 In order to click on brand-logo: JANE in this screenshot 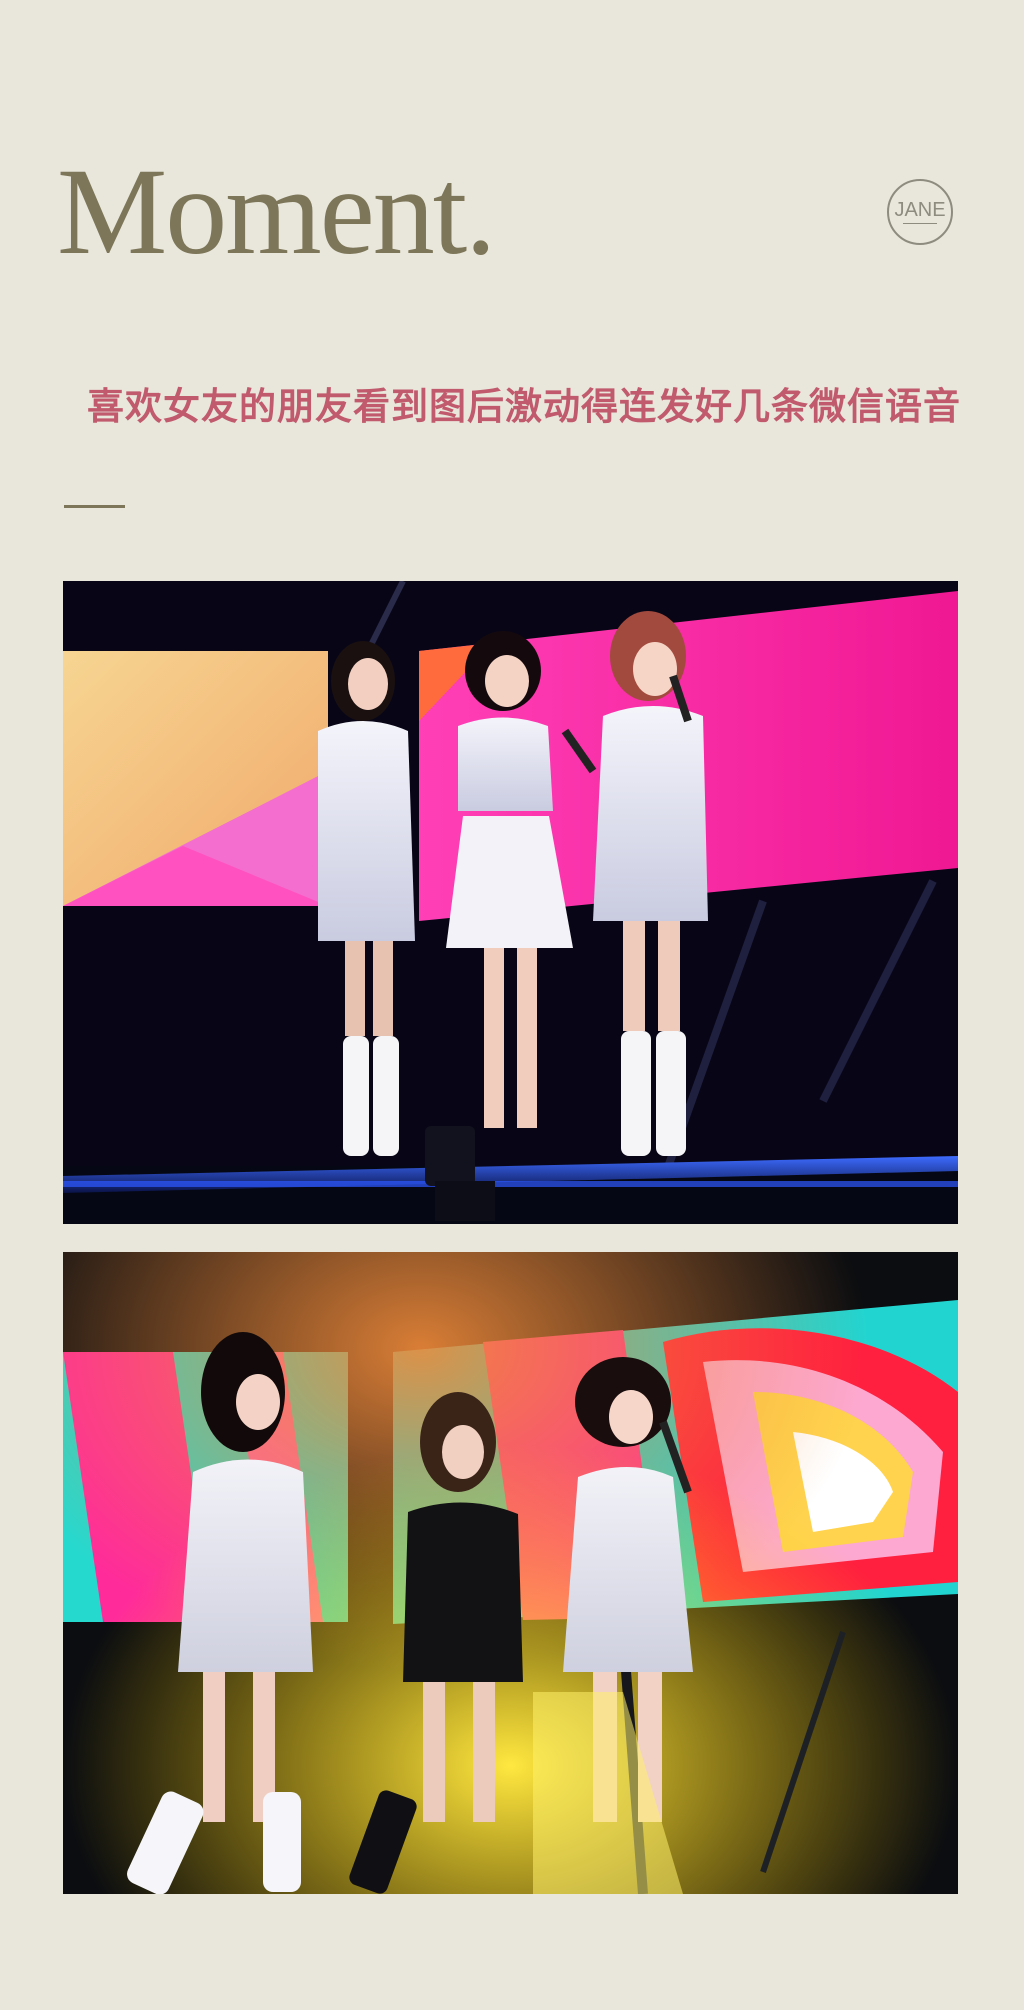, I will do `click(920, 212)`.